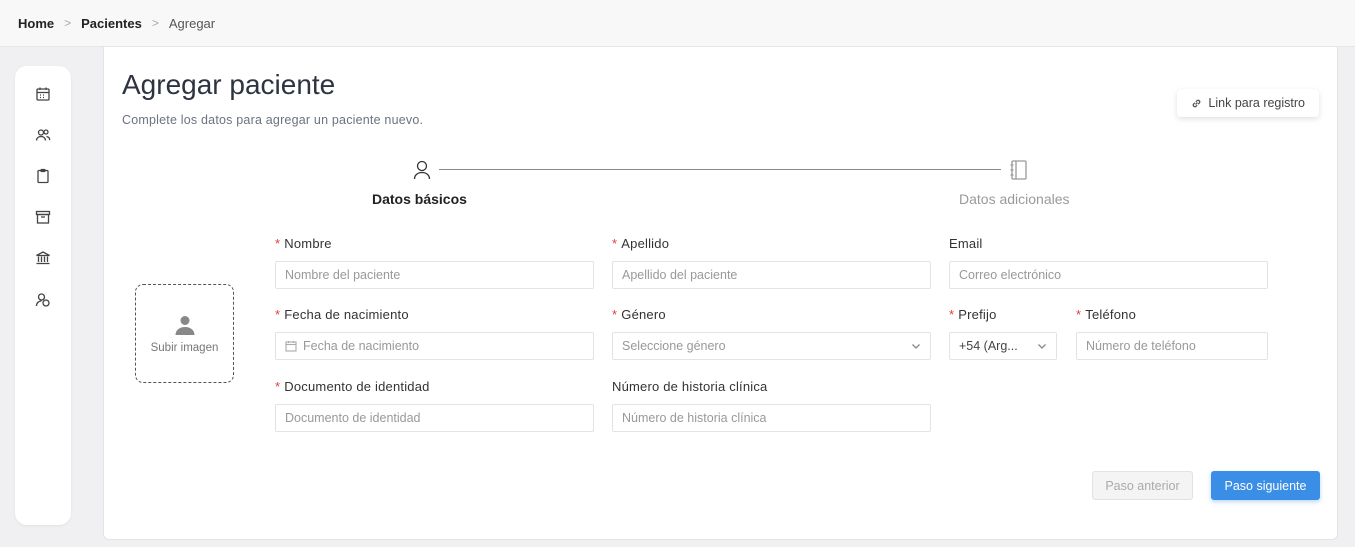 The height and width of the screenshot is (547, 1355). Describe the element at coordinates (690, 386) in the screenshot. I see `historia-label: Número de historia clínica` at that location.